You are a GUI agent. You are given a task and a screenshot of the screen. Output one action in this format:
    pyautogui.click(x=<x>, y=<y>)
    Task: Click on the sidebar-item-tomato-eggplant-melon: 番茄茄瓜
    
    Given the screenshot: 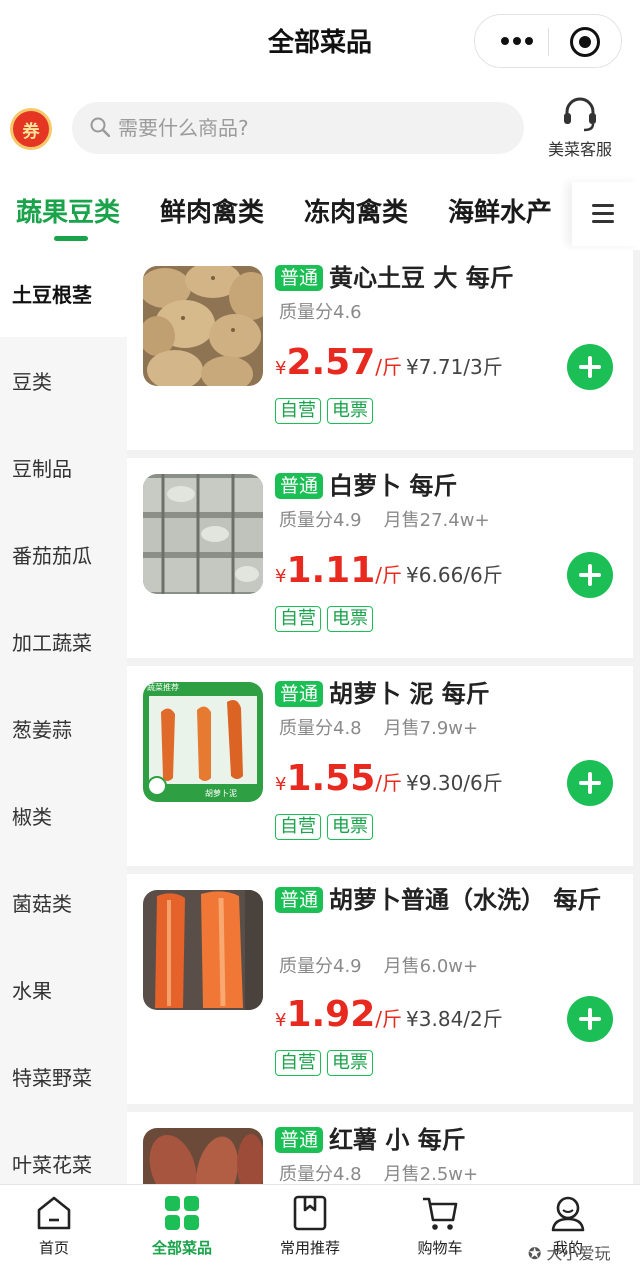 What is the action you would take?
    pyautogui.click(x=63, y=554)
    